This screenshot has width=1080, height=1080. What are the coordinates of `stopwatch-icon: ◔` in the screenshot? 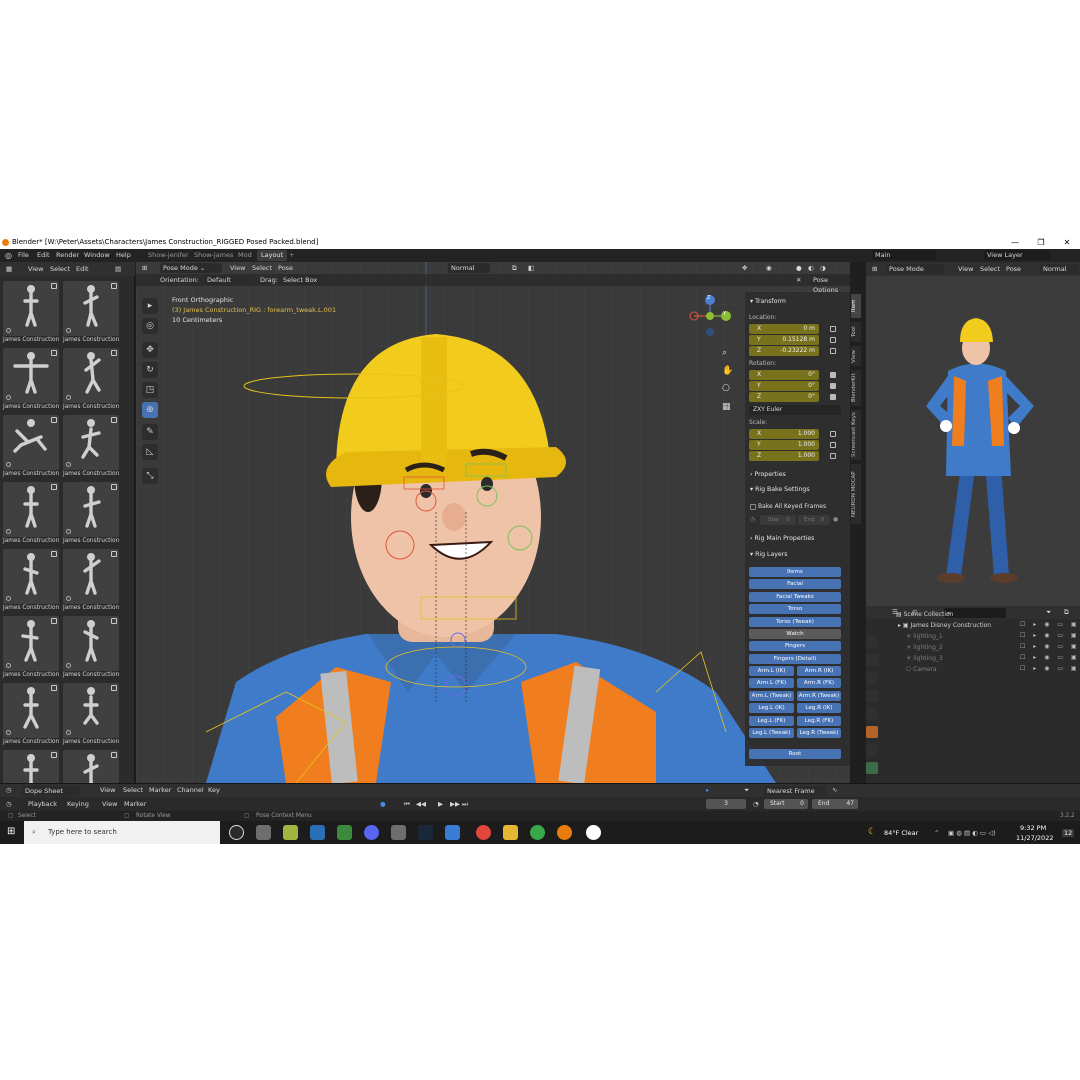 It's located at (756, 804).